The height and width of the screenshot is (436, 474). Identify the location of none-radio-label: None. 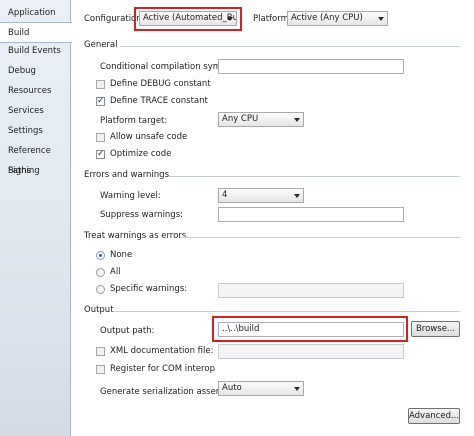
(121, 255).